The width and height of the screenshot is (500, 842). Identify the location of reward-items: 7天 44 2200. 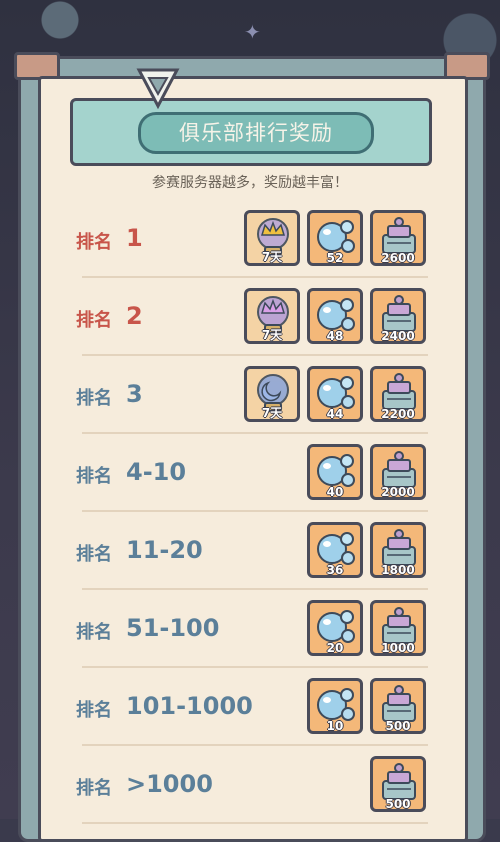
(335, 394).